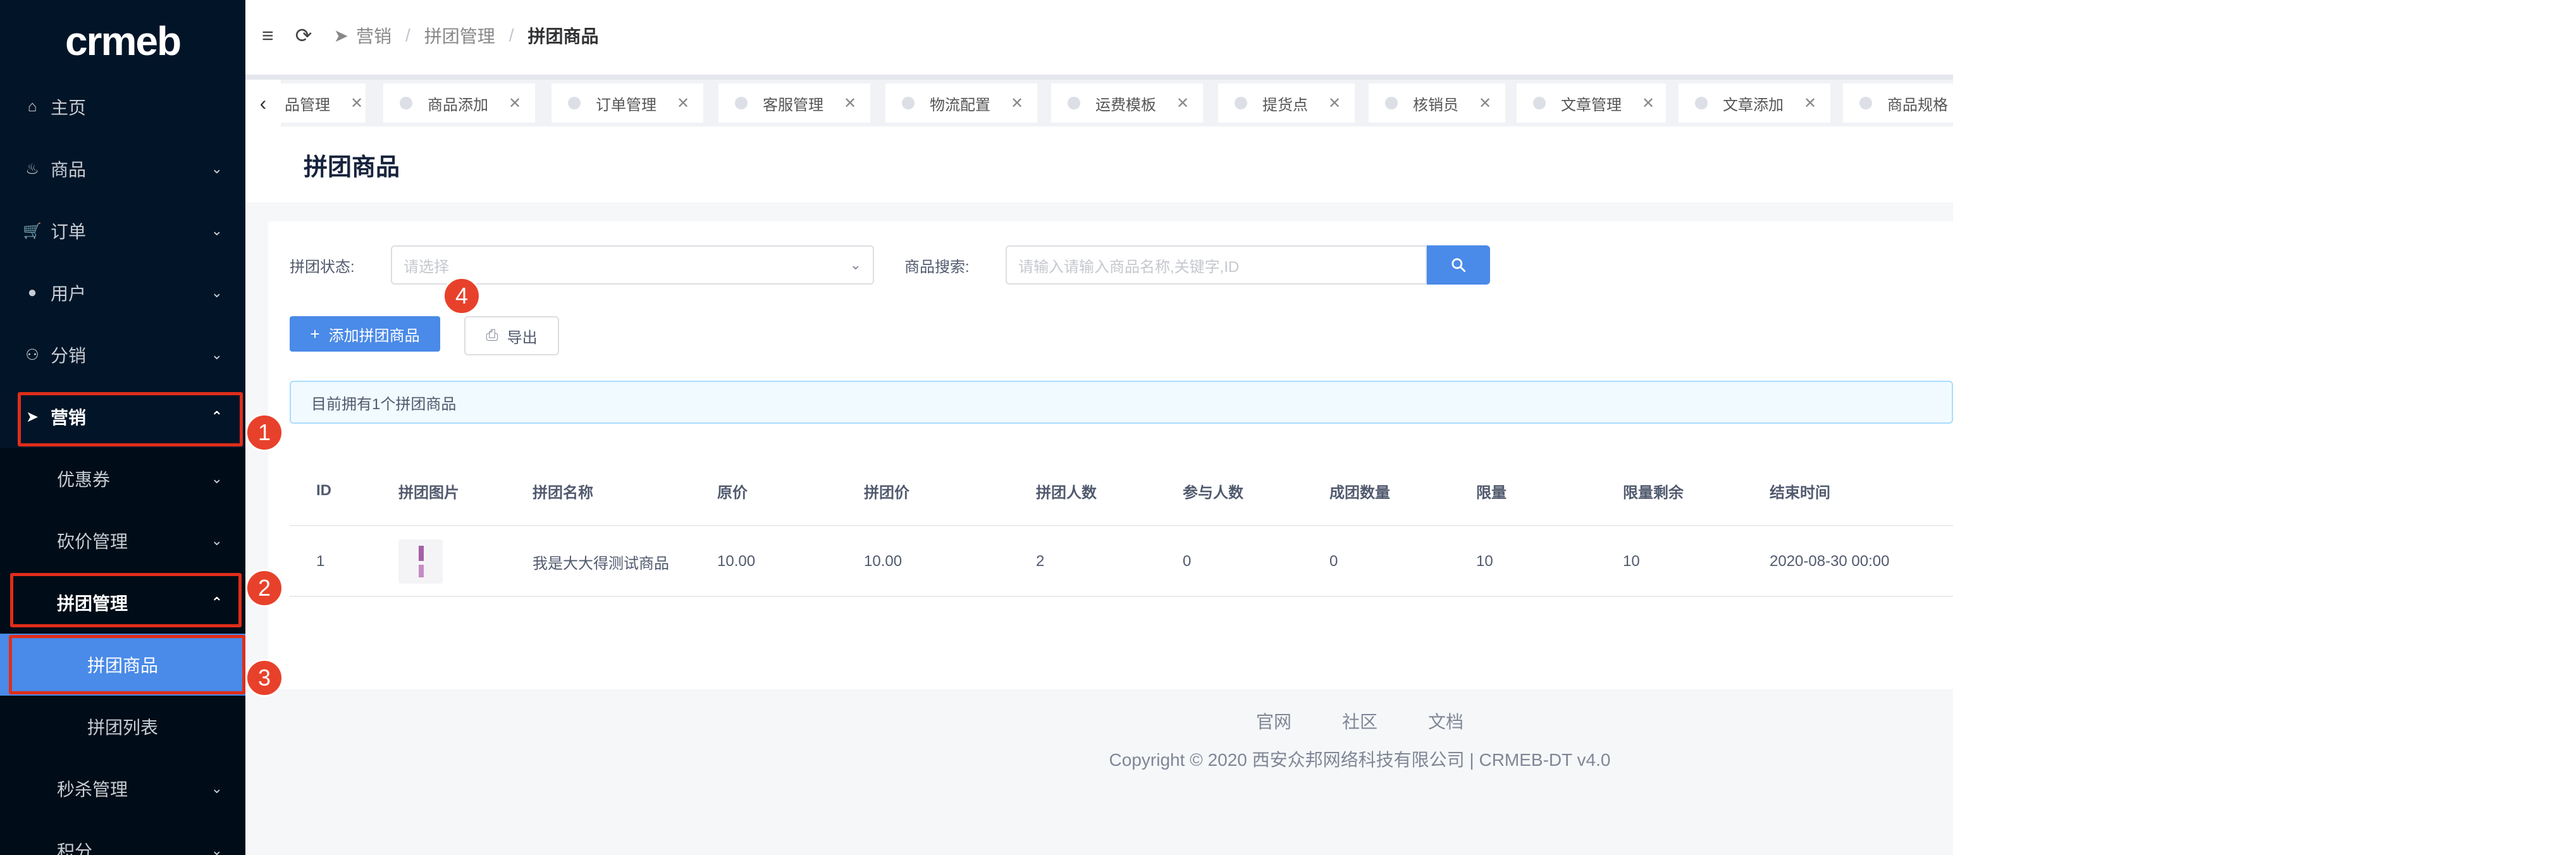 This screenshot has height=855, width=2576. I want to click on add-group-goods-button: + 添加拼团商品, so click(365, 334).